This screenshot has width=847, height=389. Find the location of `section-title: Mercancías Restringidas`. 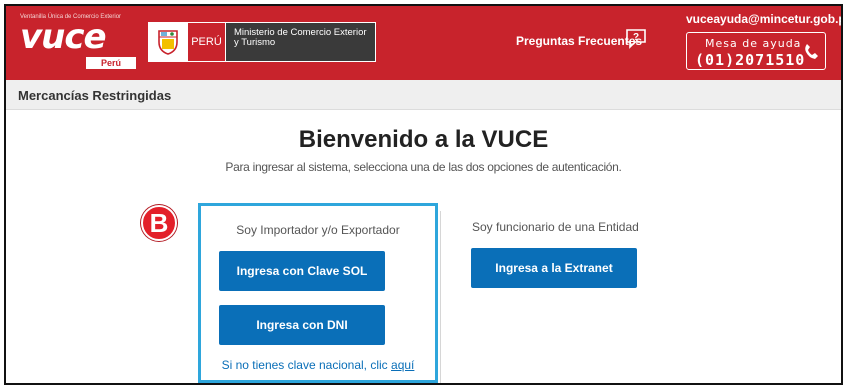

section-title: Mercancías Restringidas is located at coordinates (95, 95).